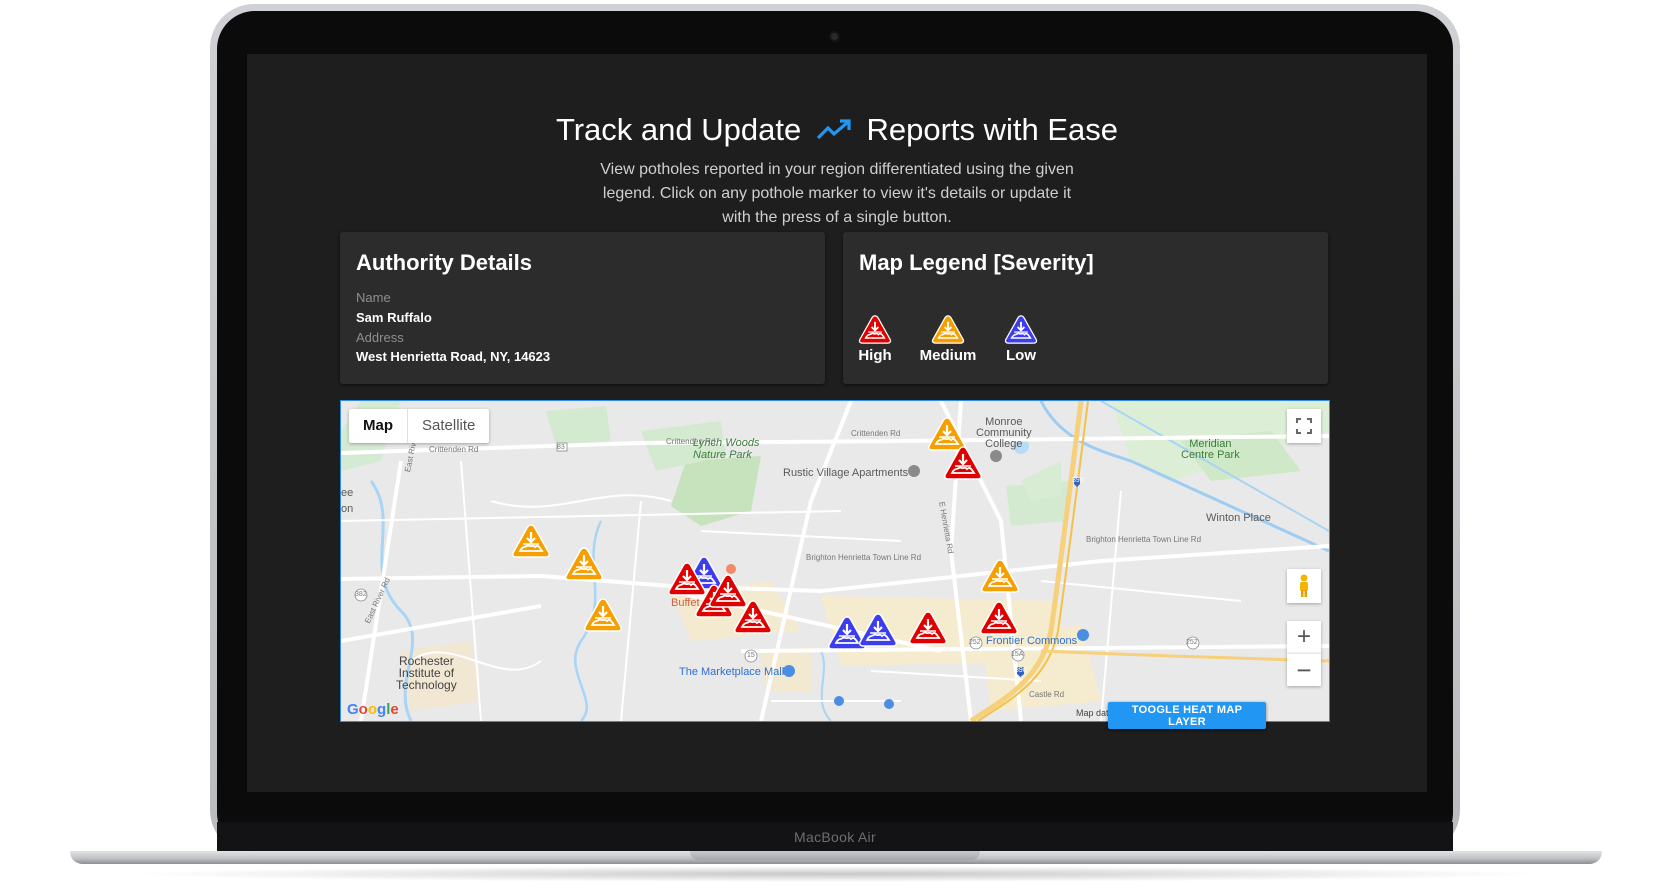 The width and height of the screenshot is (1666, 895). What do you see at coordinates (878, 630) in the screenshot?
I see `pothole-marker-low` at bounding box center [878, 630].